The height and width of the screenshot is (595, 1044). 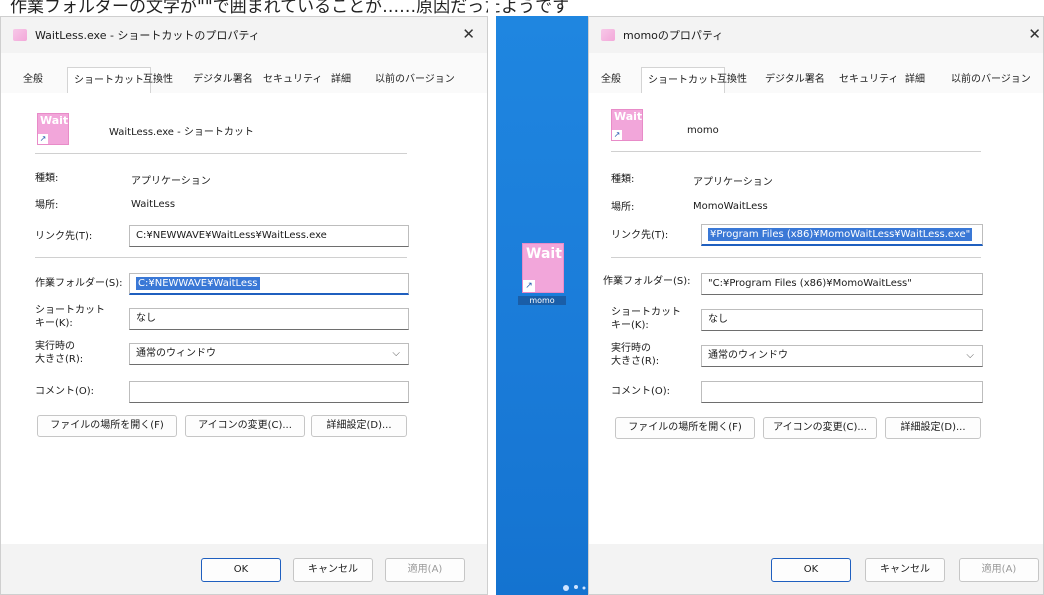 What do you see at coordinates (542, 300) in the screenshot?
I see `desktop-shortcut-label: momo` at bounding box center [542, 300].